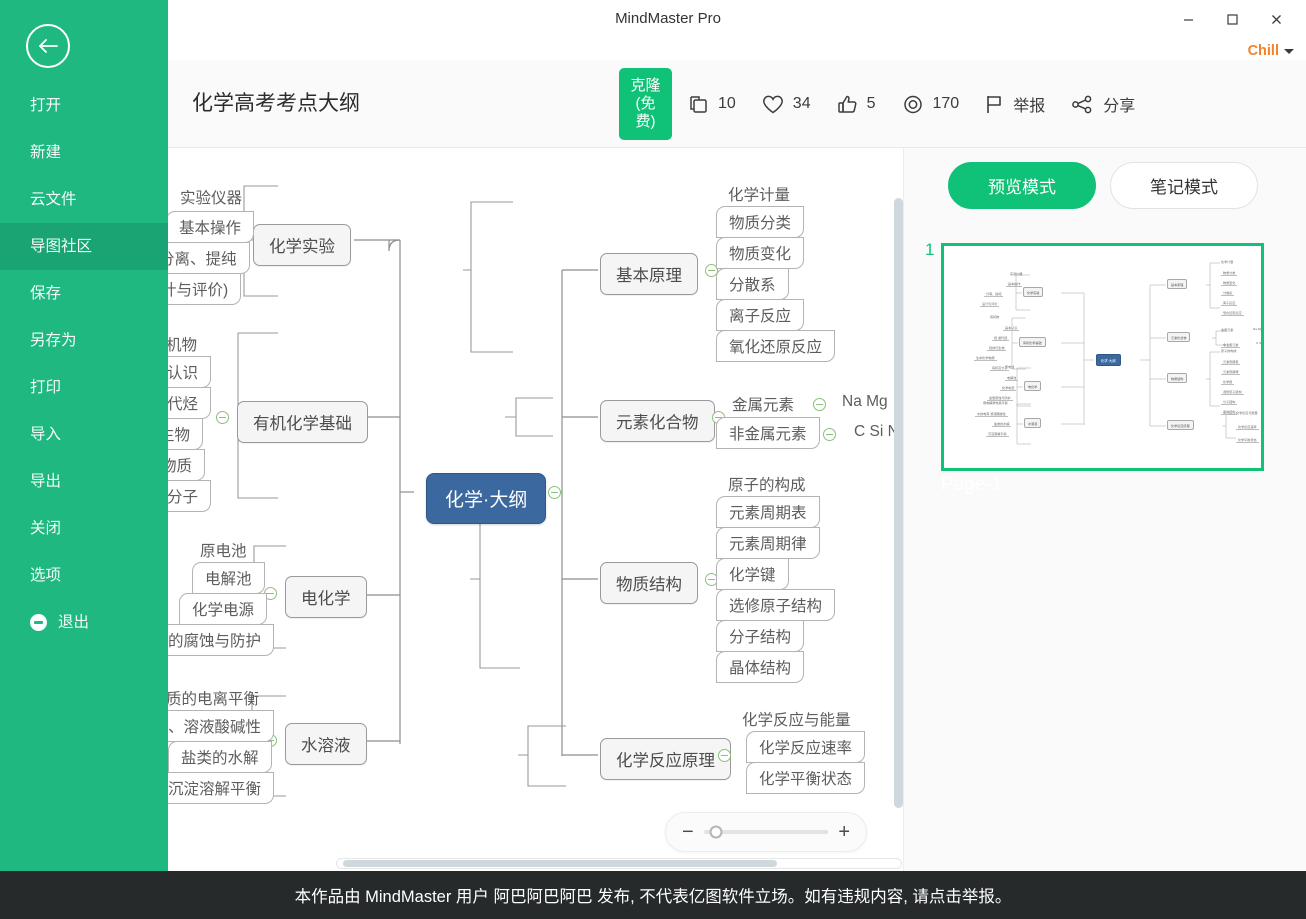 Image resolution: width=1306 pixels, height=919 pixels. What do you see at coordinates (326, 597) in the screenshot?
I see `branch-electrochemistry: 电化学` at bounding box center [326, 597].